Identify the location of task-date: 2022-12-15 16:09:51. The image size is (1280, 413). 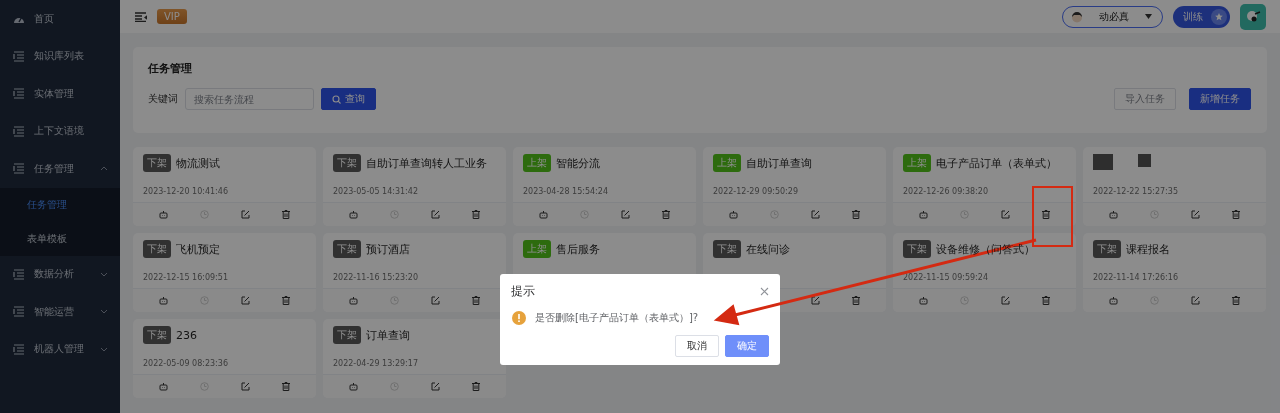
(186, 277).